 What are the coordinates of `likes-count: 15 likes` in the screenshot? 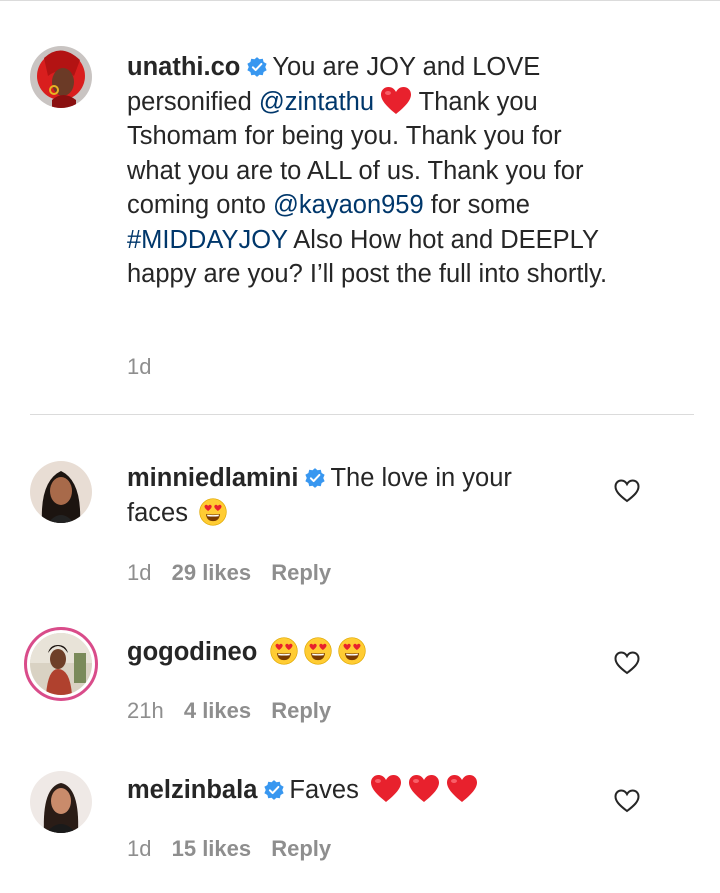 It's located at (212, 848).